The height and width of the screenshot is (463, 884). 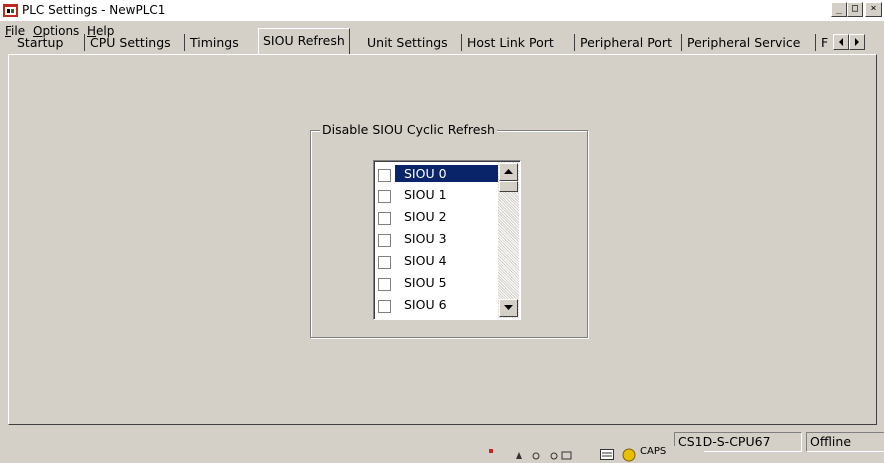 What do you see at coordinates (10, 10) in the screenshot?
I see `app-icon` at bounding box center [10, 10].